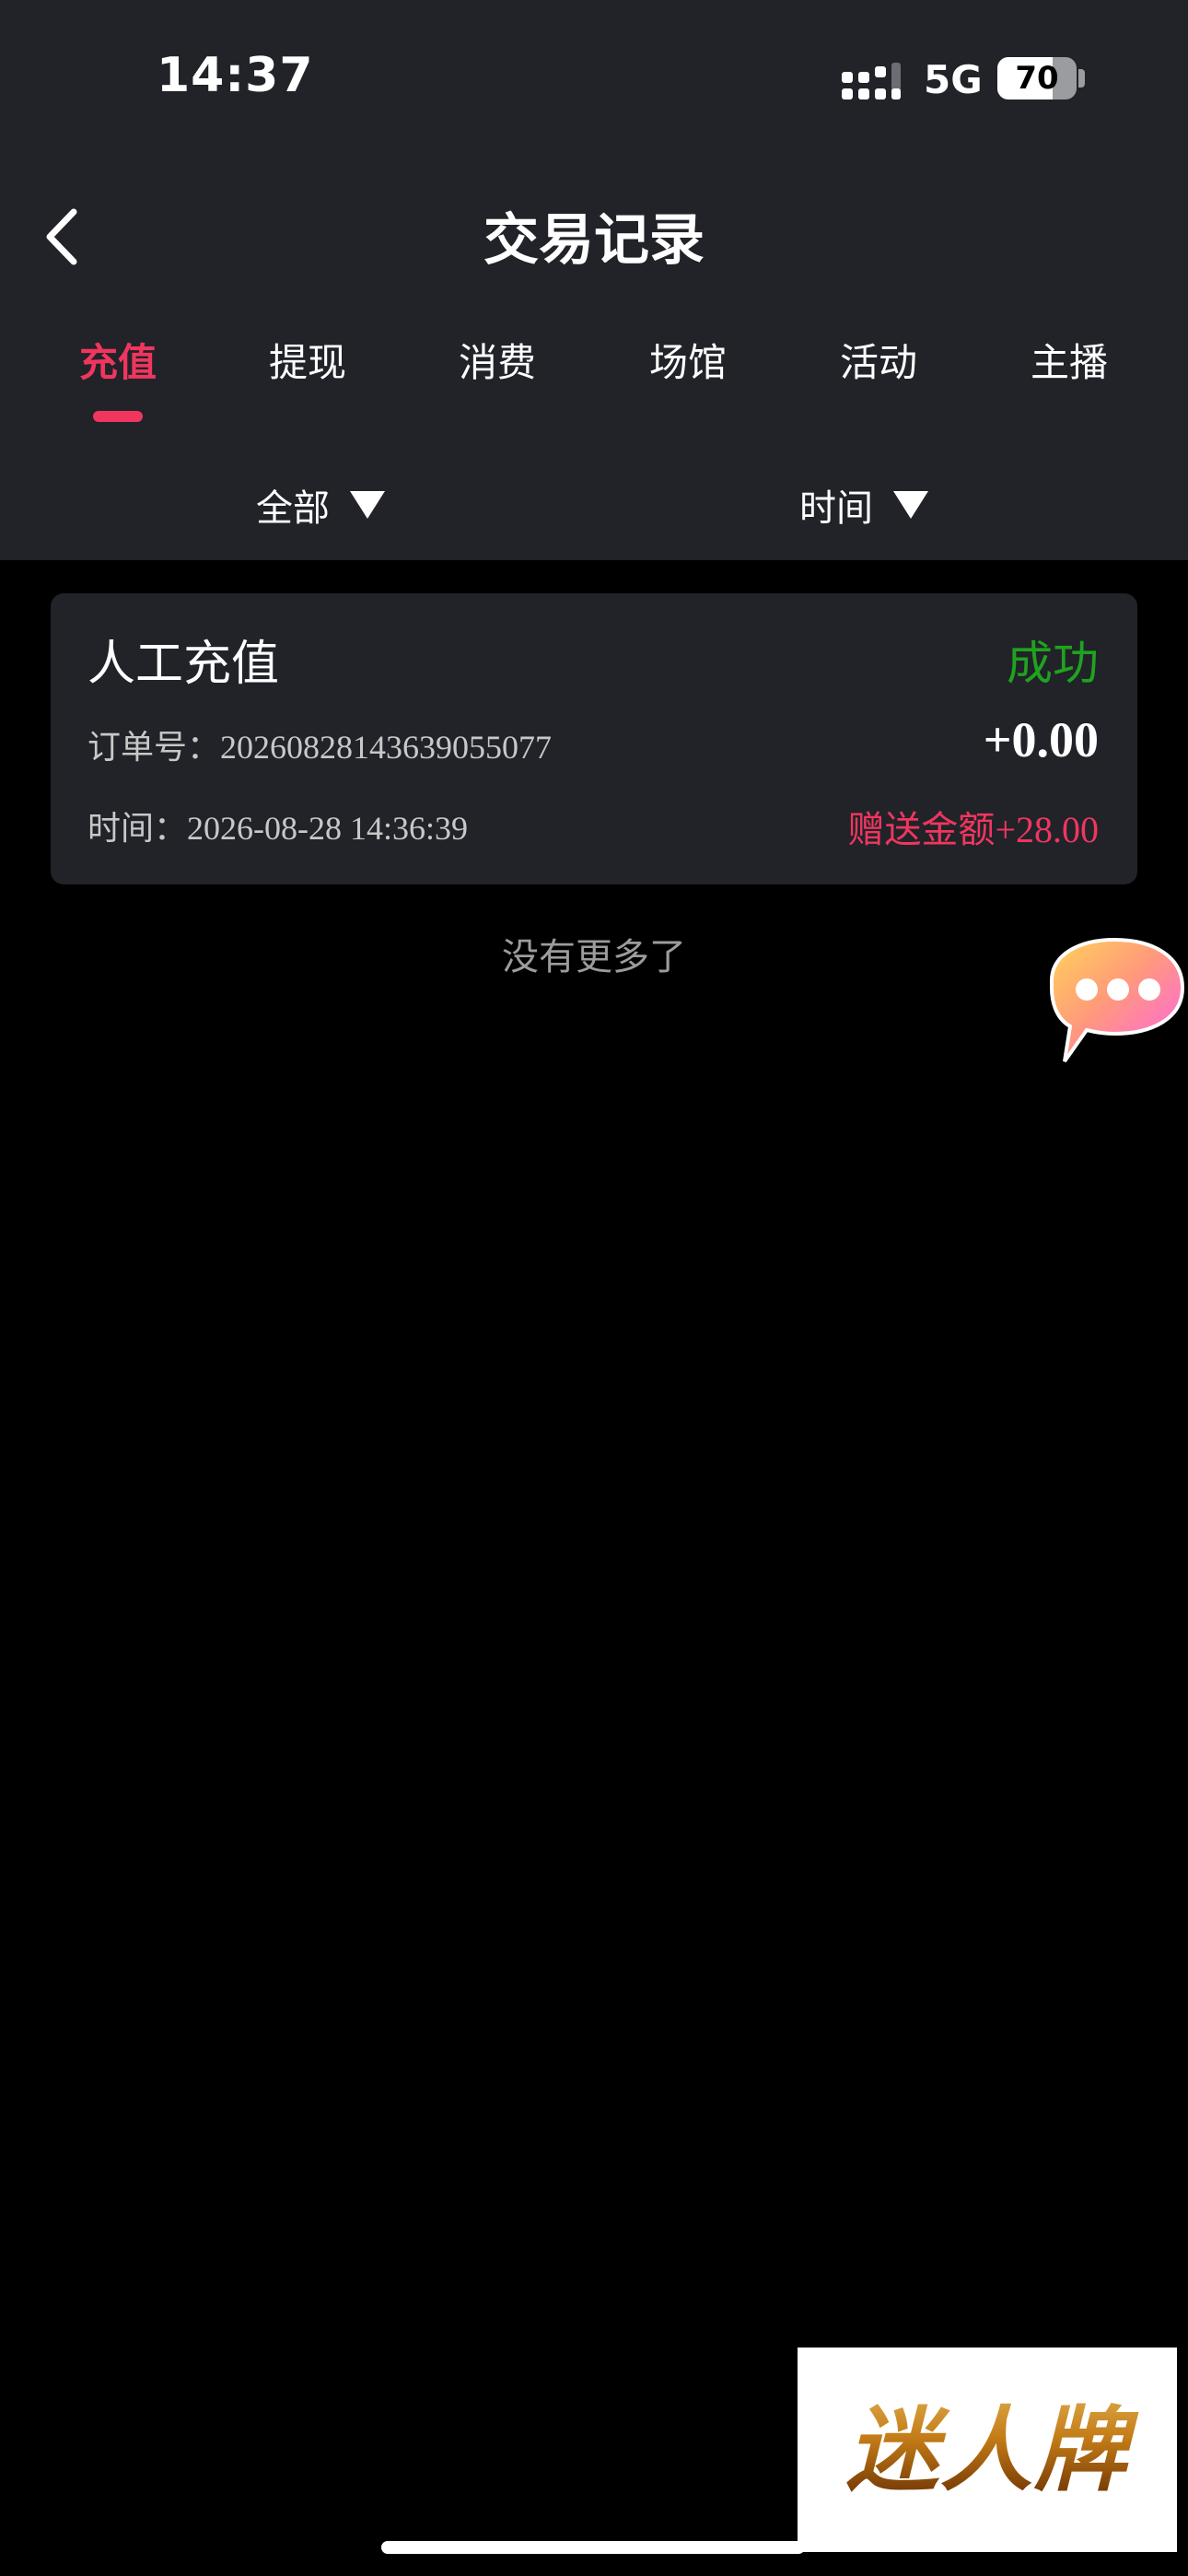 The height and width of the screenshot is (2576, 1188). I want to click on battery-cap, so click(1081, 78).